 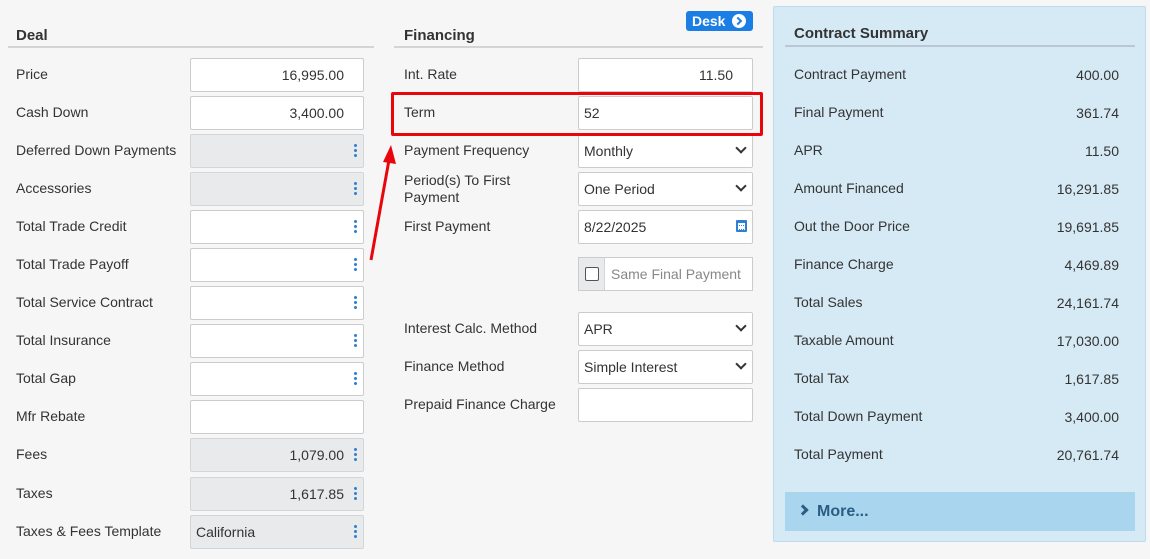 I want to click on deal-row-field: California, so click(x=277, y=532).